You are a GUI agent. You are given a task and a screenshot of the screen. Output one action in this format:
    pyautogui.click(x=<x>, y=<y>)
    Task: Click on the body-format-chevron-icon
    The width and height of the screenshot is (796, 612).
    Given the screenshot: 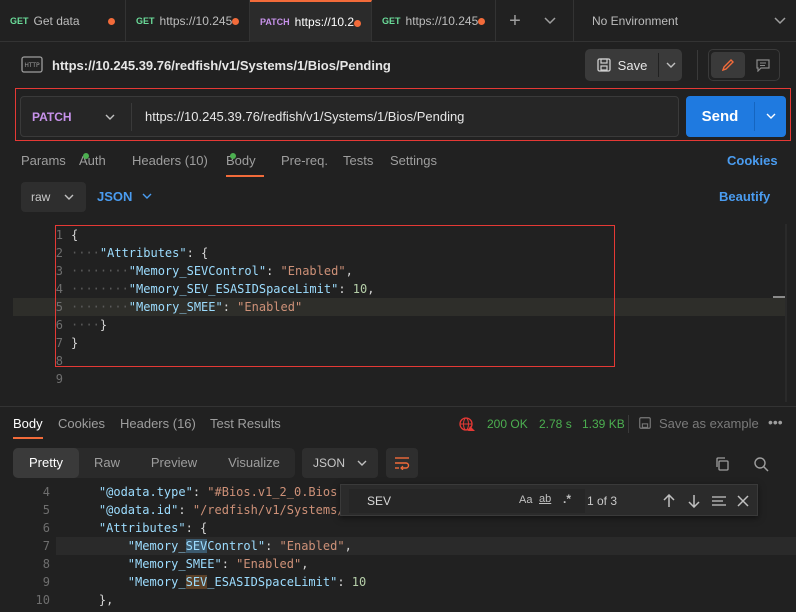 What is the action you would take?
    pyautogui.click(x=147, y=196)
    